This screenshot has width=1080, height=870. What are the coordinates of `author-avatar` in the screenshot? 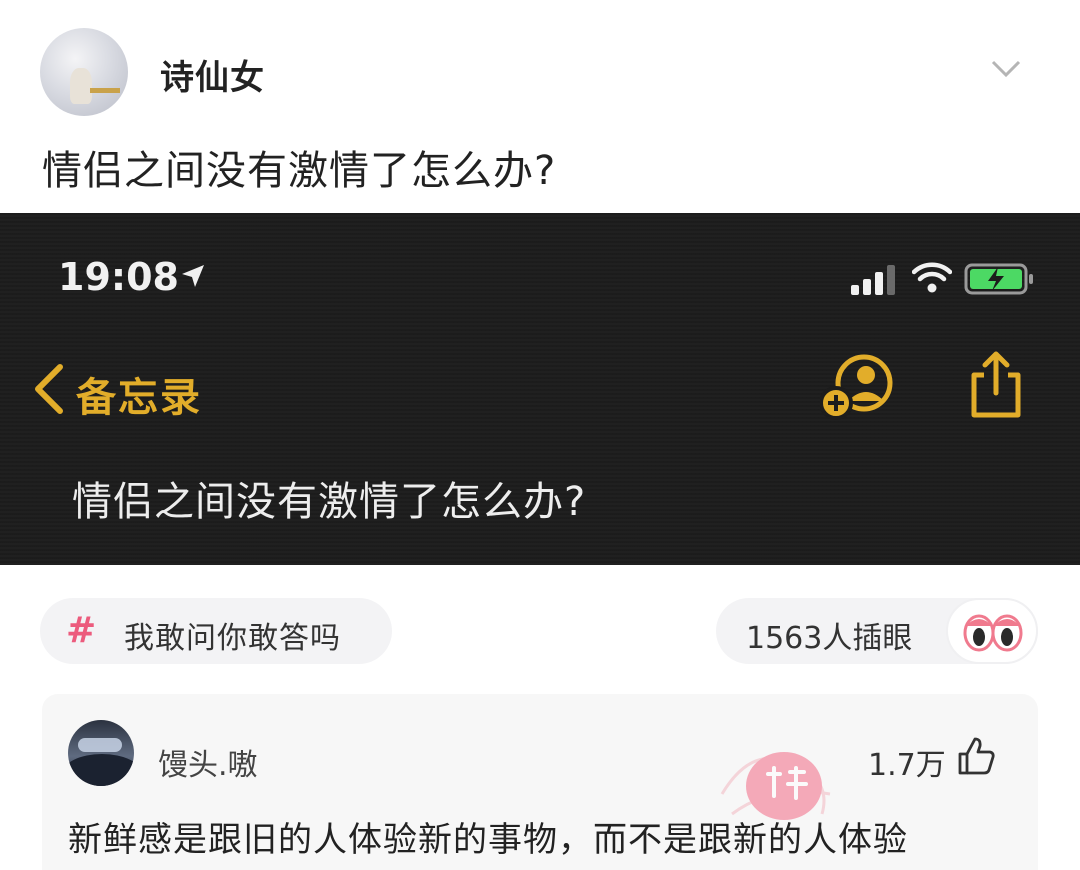 It's located at (84, 72).